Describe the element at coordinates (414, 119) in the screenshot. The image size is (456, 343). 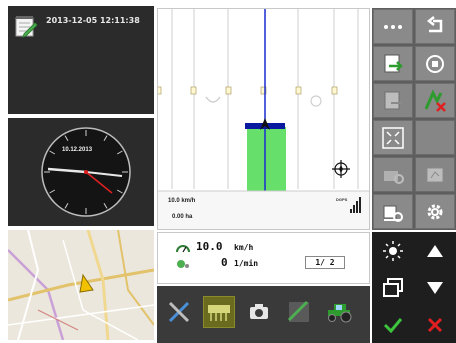
I see `softkey-panel` at that location.